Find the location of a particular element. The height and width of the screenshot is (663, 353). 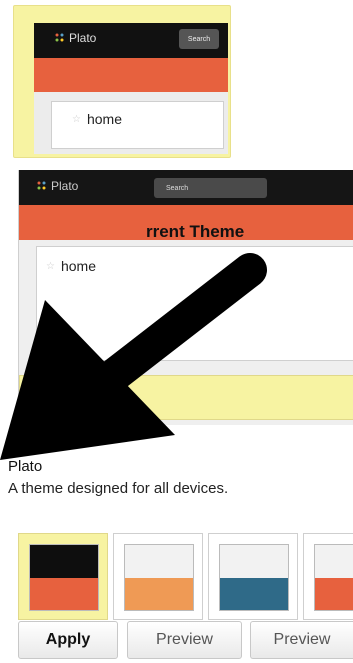

thumbnail-home-label: home is located at coordinates (104, 119).